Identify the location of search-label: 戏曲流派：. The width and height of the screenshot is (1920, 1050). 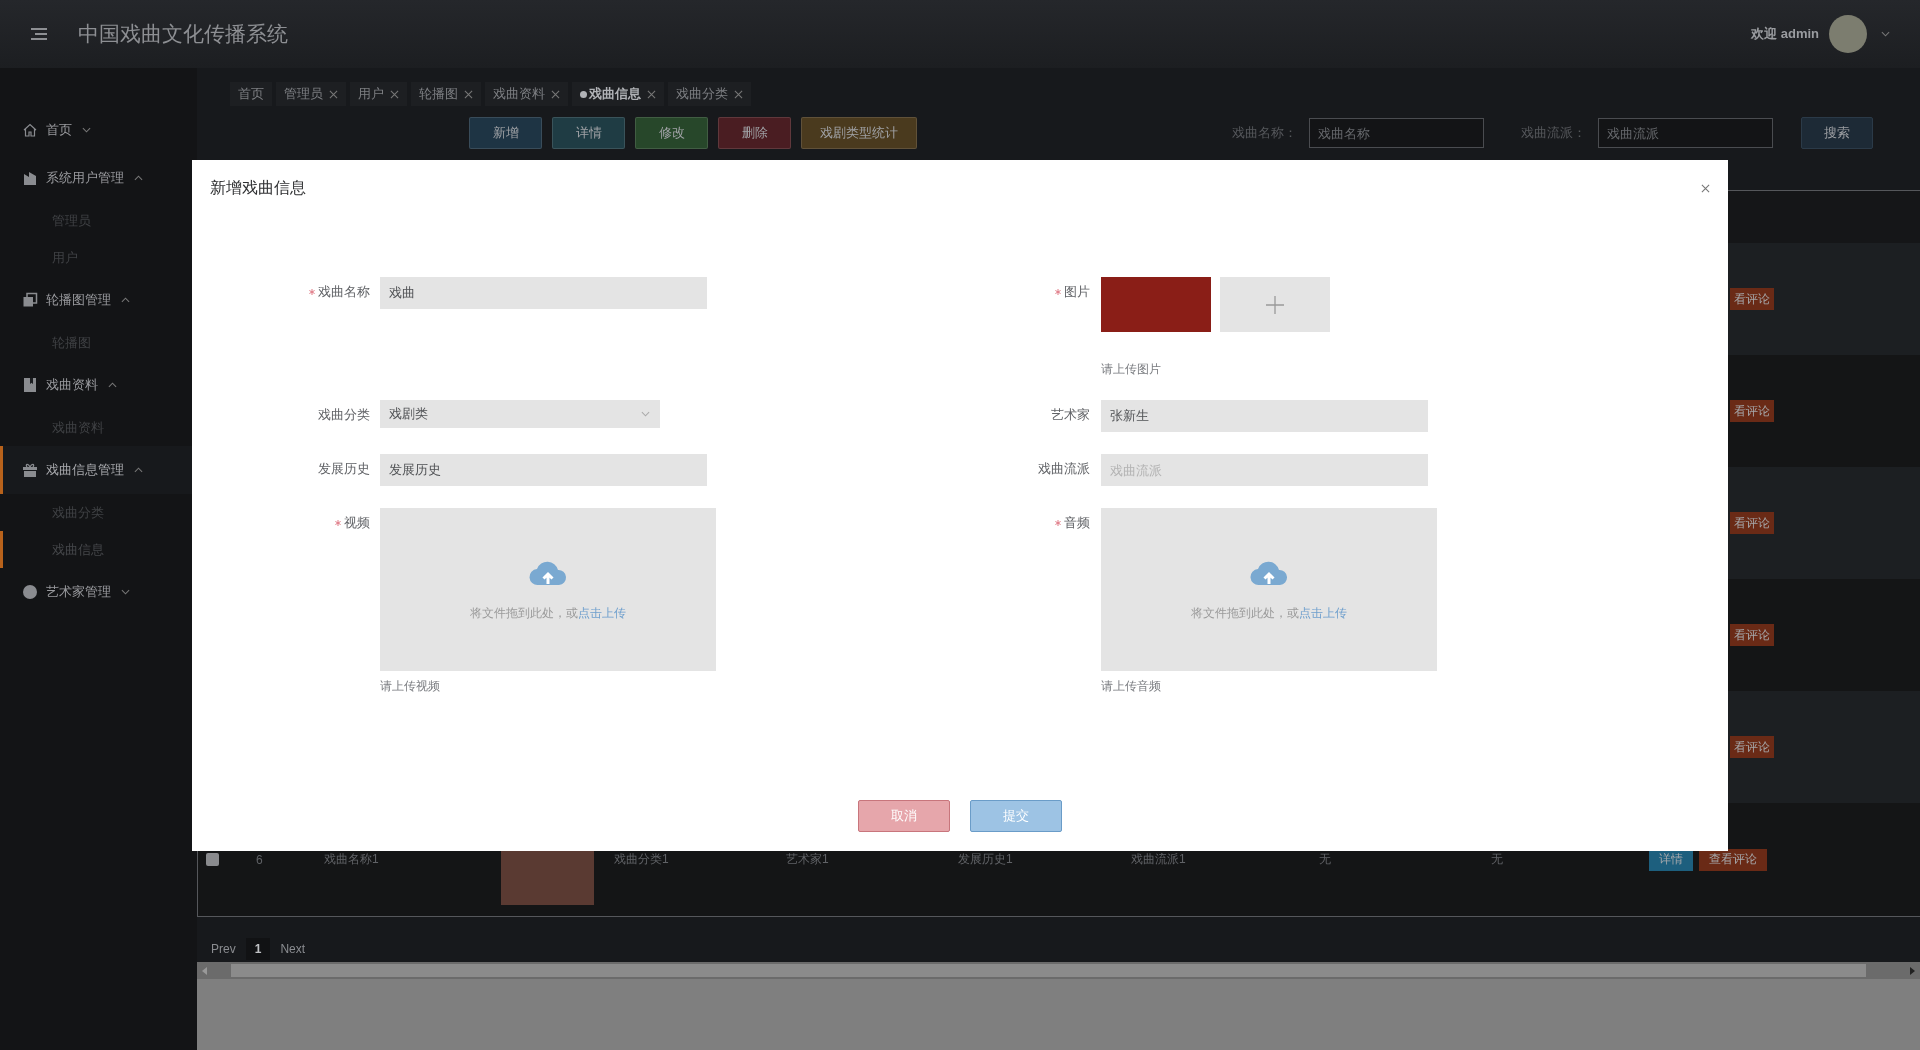
(1553, 133).